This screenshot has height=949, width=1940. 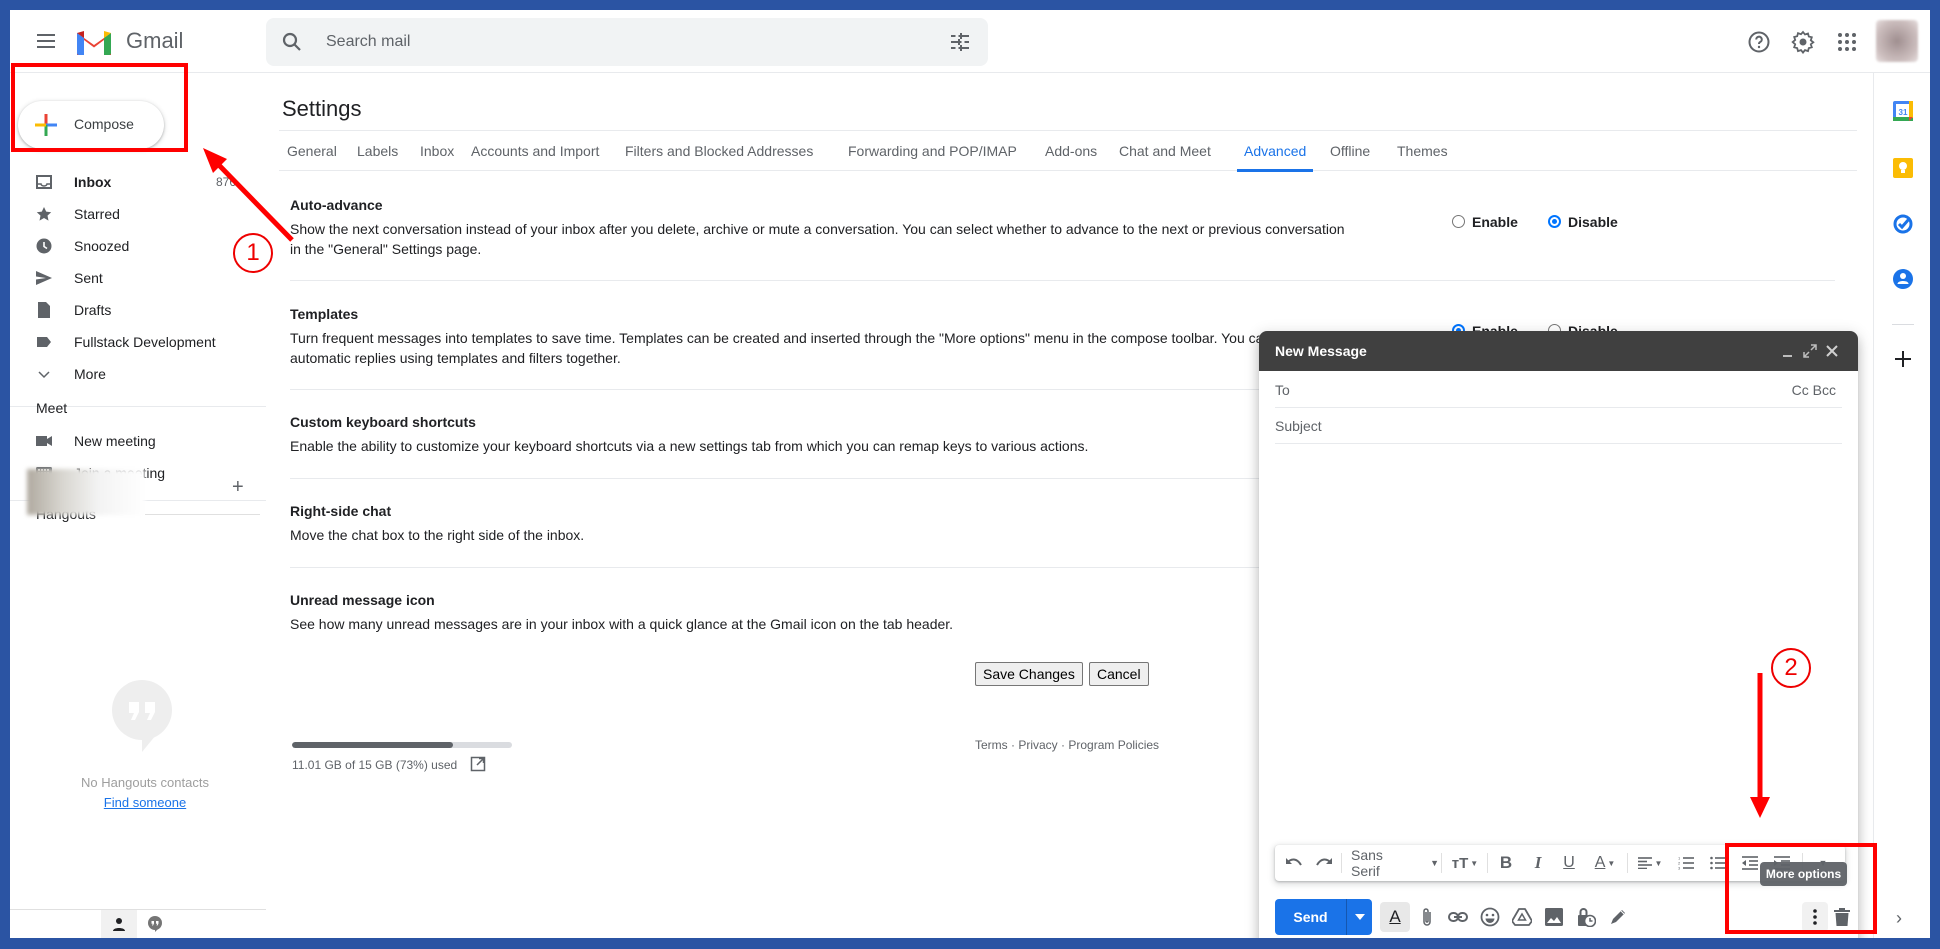 What do you see at coordinates (1275, 151) in the screenshot?
I see `tab-advanced: Advanced` at bounding box center [1275, 151].